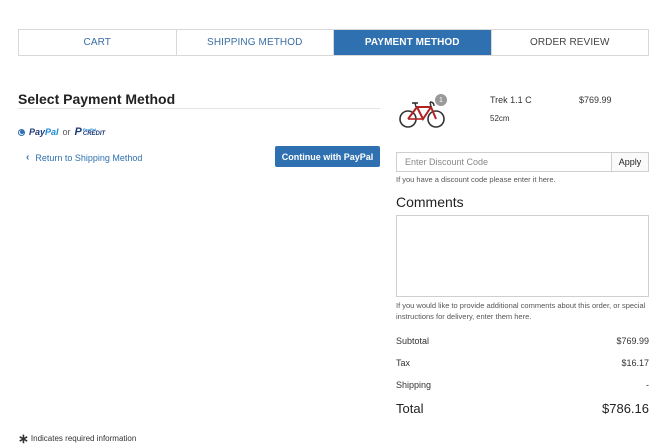 This screenshot has height=445, width=670. What do you see at coordinates (522, 363) in the screenshot?
I see `tax-row: Tax $16.17` at bounding box center [522, 363].